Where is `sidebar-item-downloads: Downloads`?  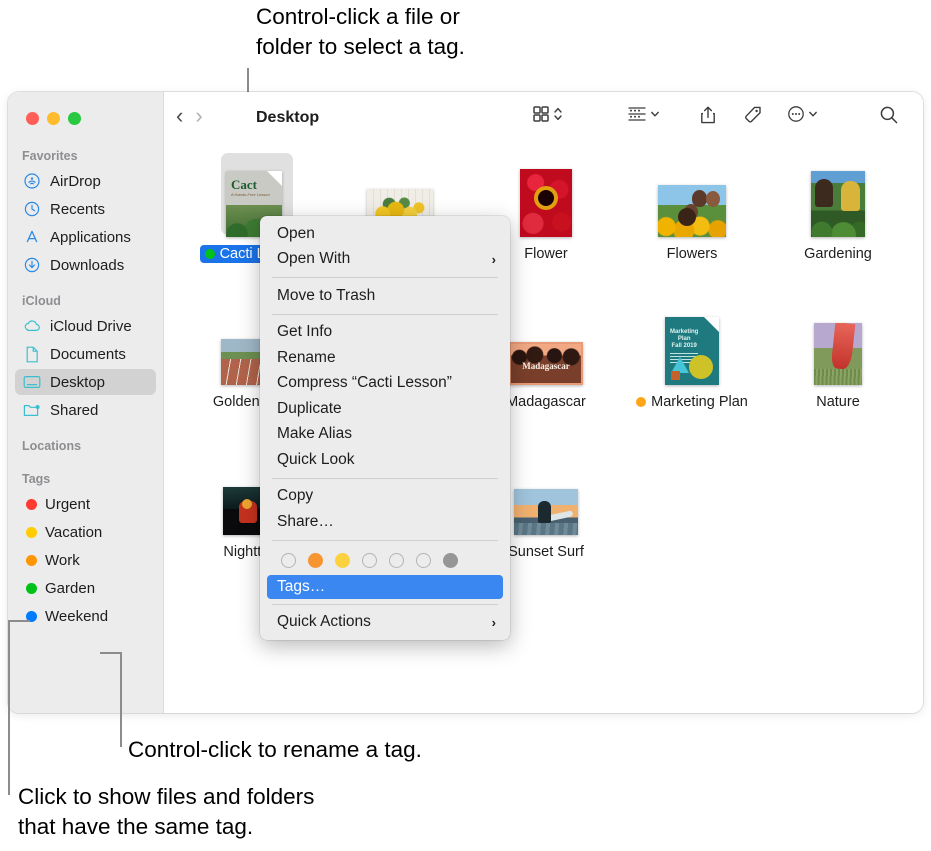 sidebar-item-downloads: Downloads is located at coordinates (85, 265).